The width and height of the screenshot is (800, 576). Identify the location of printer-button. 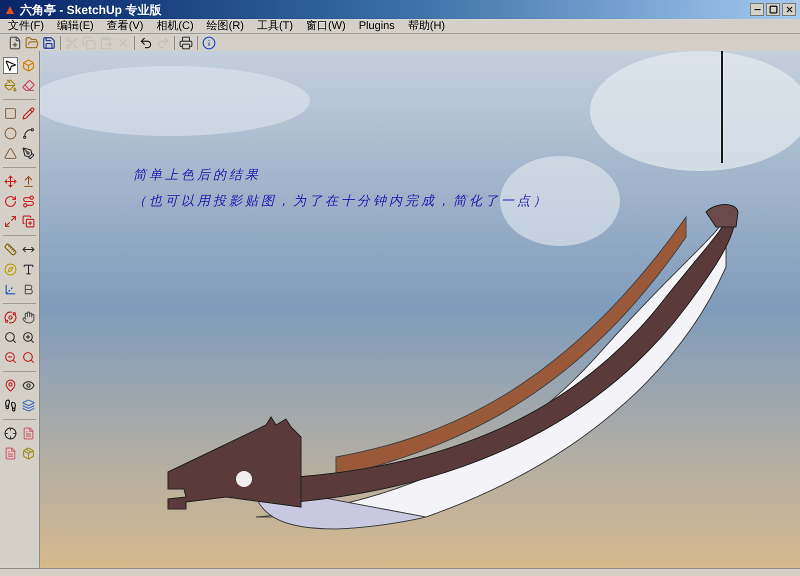
(186, 43).